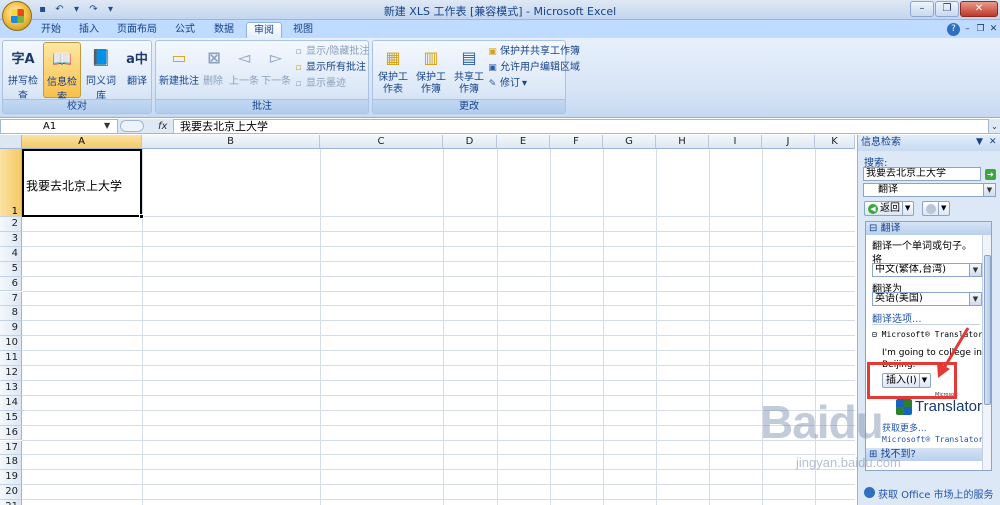 This screenshot has width=1000, height=505. Describe the element at coordinates (276, 70) in the screenshot. I see `next-comment-button: ▻ 下一条` at that location.